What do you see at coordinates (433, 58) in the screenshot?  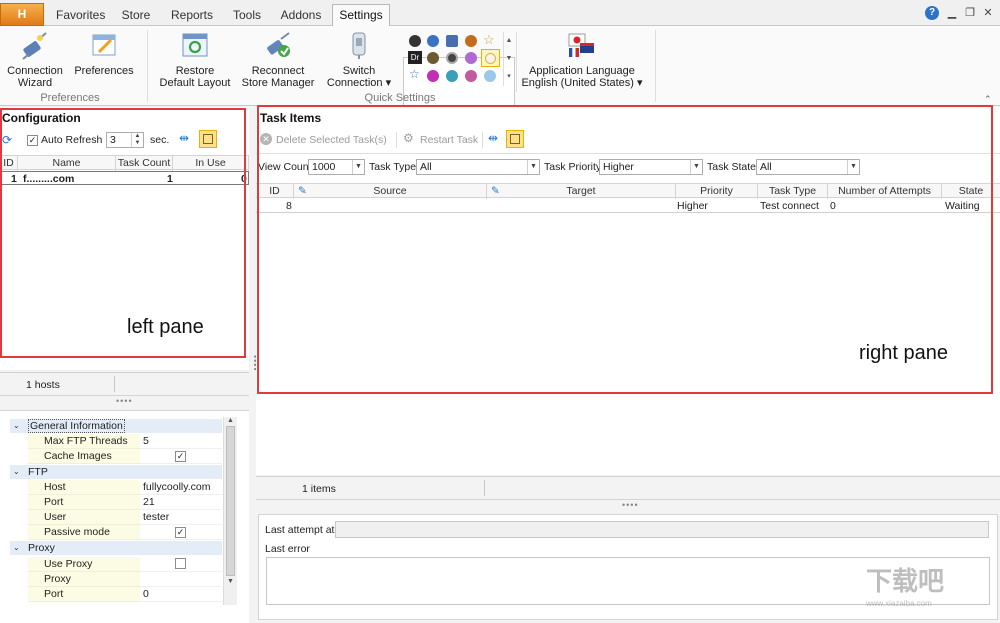 I see `bronze-style-icon` at bounding box center [433, 58].